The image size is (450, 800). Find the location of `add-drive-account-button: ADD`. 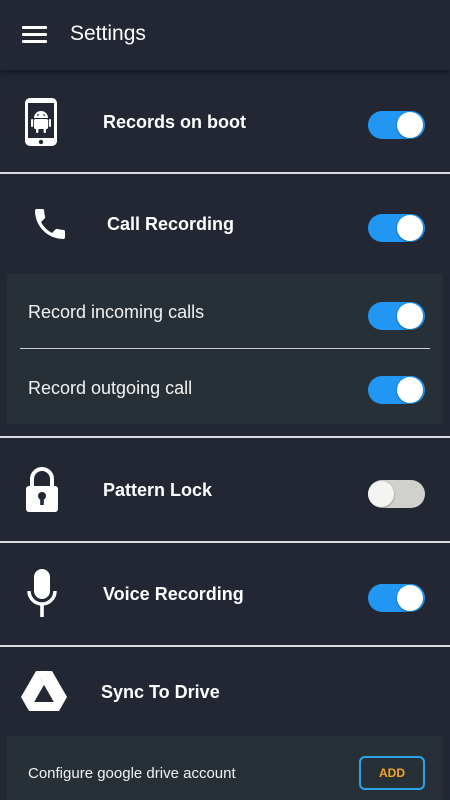

add-drive-account-button: ADD is located at coordinates (392, 773).